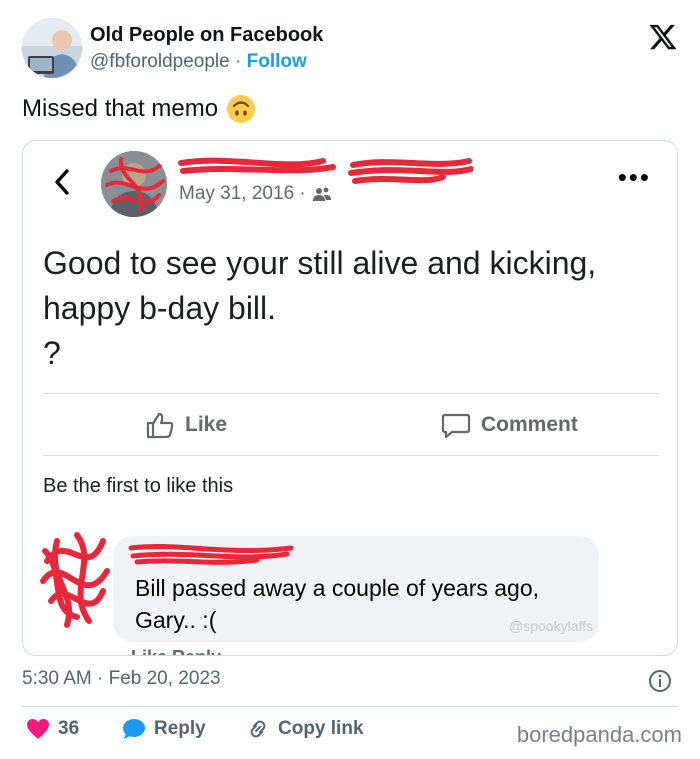 This screenshot has width=700, height=759. What do you see at coordinates (242, 193) in the screenshot?
I see `fb-post-date-text: May 31, 2016 ·` at bounding box center [242, 193].